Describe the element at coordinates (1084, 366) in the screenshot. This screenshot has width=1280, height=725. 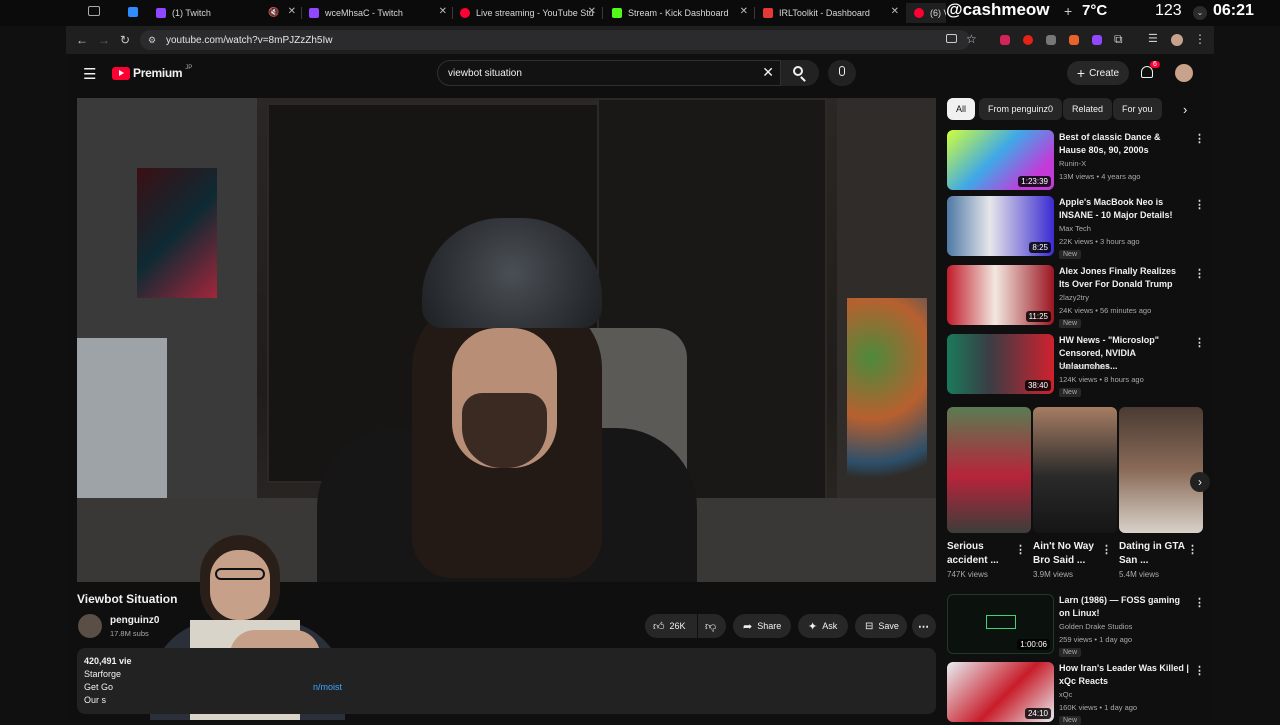
I see `channel-name: Gamers Nexus` at that location.